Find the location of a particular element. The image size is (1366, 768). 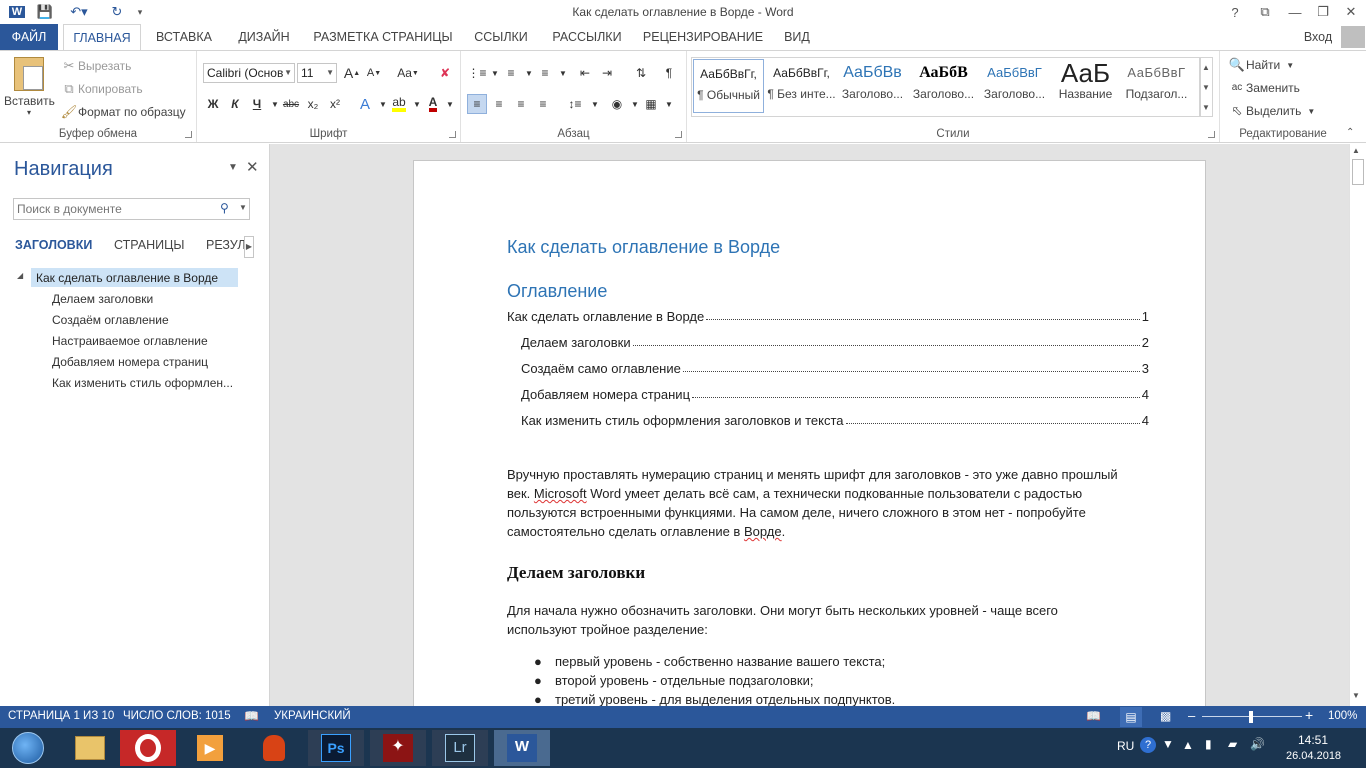

increase-indent-icon: ⇥ is located at coordinates (607, 73).